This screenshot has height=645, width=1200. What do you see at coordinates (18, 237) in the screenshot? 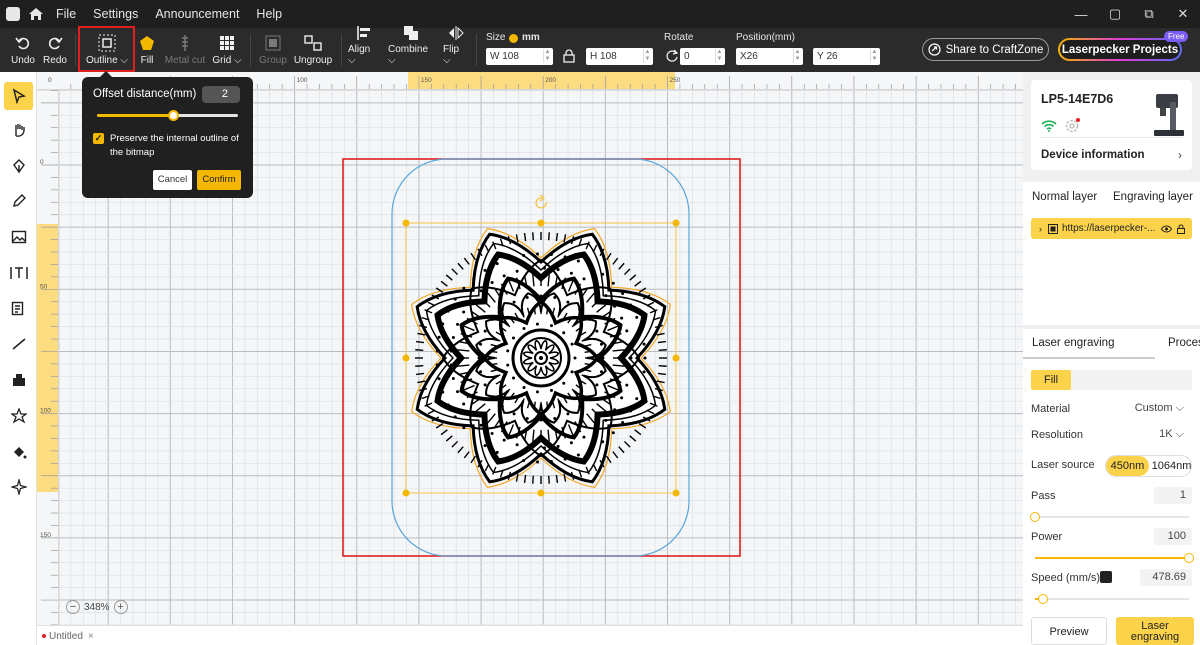
I see `image-tool` at bounding box center [18, 237].